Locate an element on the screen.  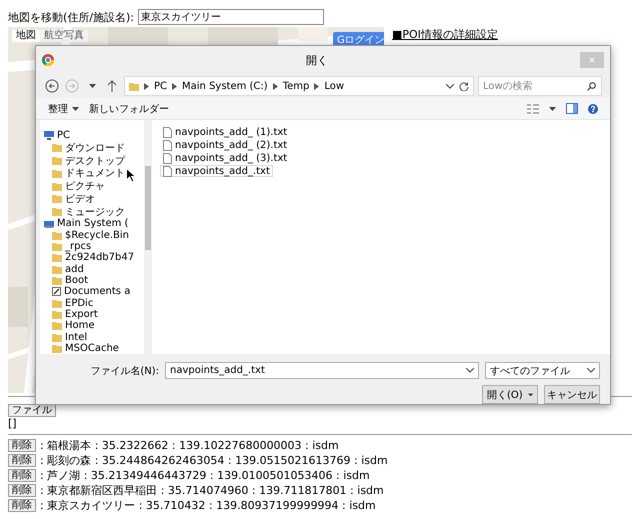
result-text: [] is located at coordinates (13, 424).